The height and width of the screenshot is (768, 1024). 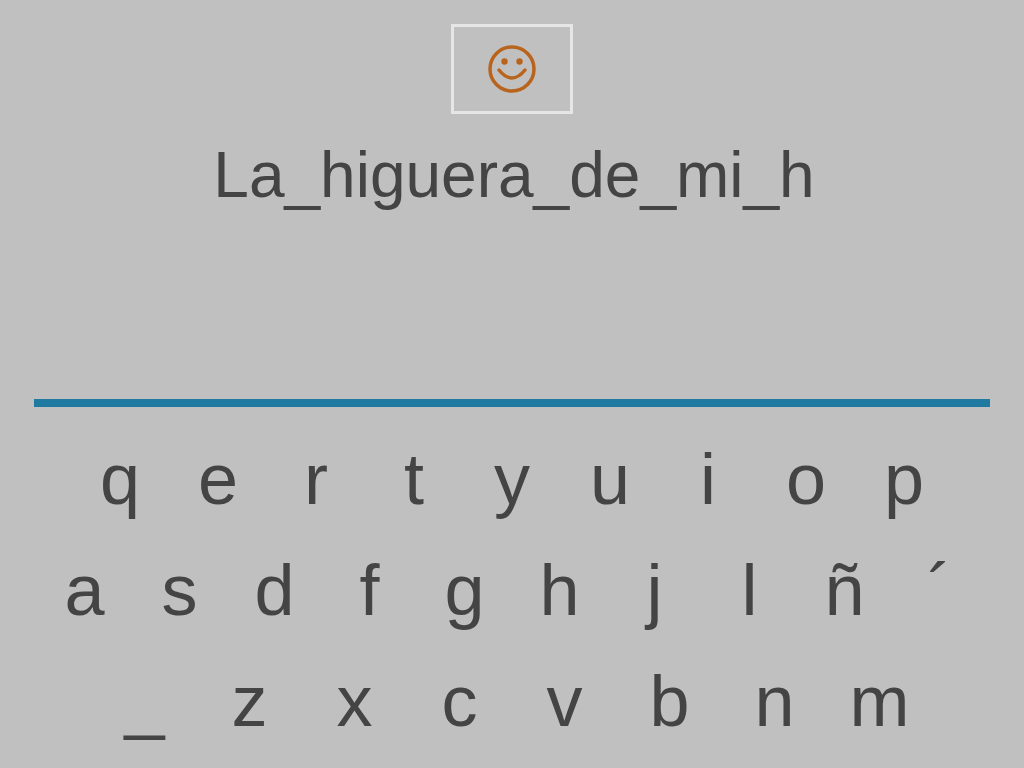 What do you see at coordinates (249, 700) in the screenshot?
I see `letter-key: z` at bounding box center [249, 700].